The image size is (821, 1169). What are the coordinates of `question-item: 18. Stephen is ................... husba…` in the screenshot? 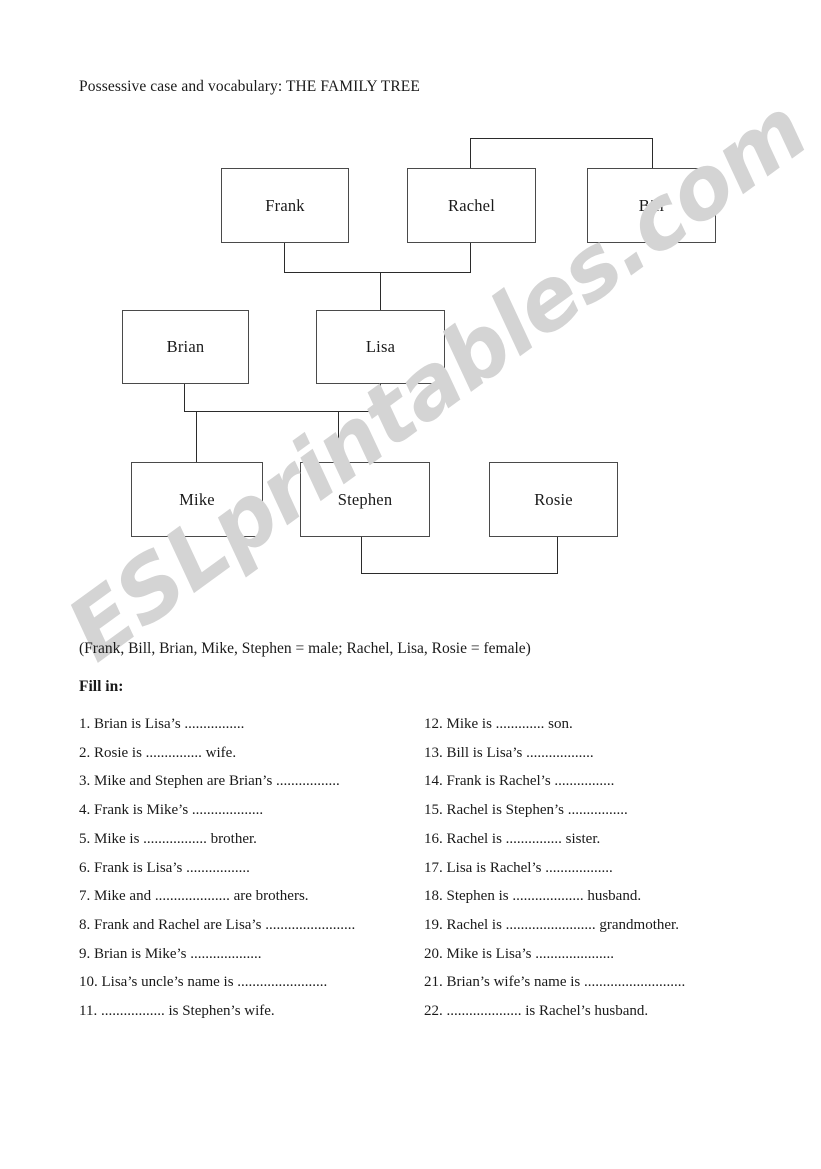 It's located at (533, 896).